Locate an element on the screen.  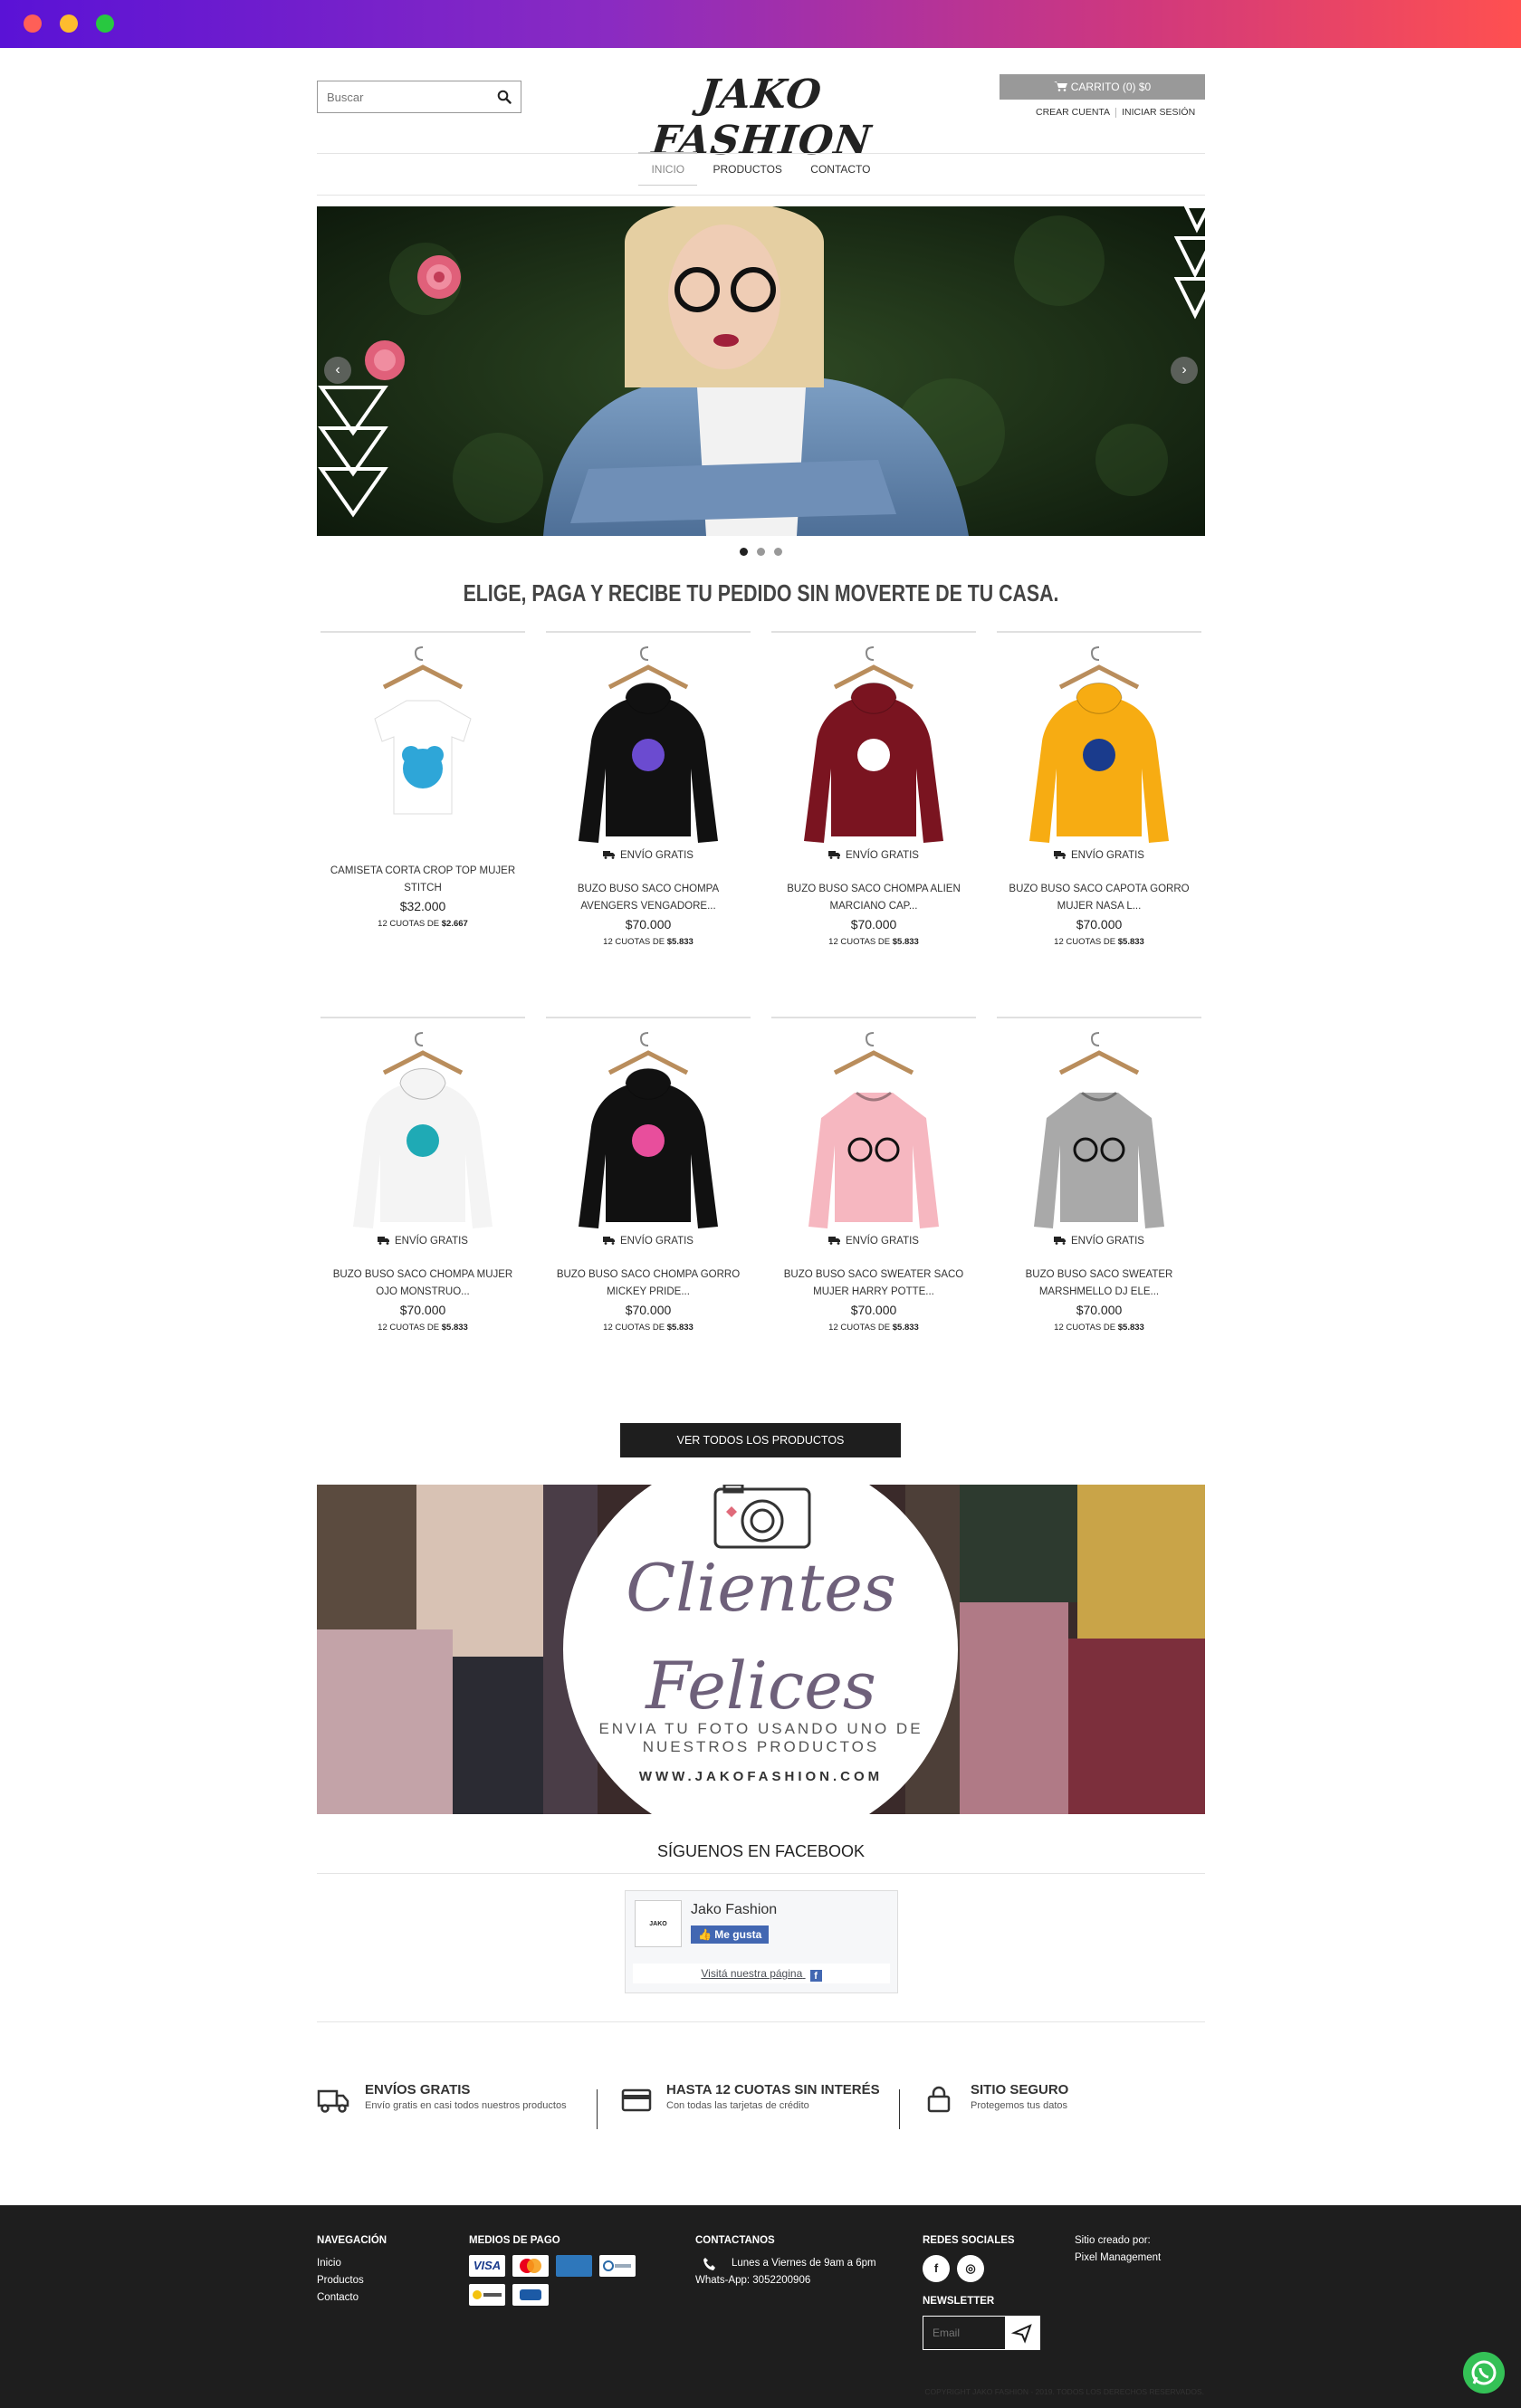
main-nav: INICIO PRODUCTOS CONTACTO is located at coordinates (761, 169).